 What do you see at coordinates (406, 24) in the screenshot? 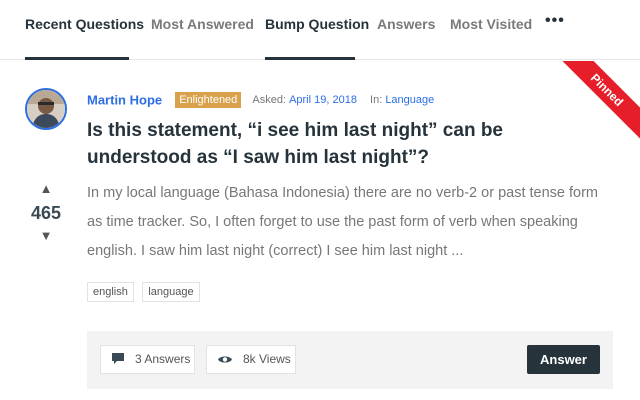
I see `tab-answers: Answers` at bounding box center [406, 24].